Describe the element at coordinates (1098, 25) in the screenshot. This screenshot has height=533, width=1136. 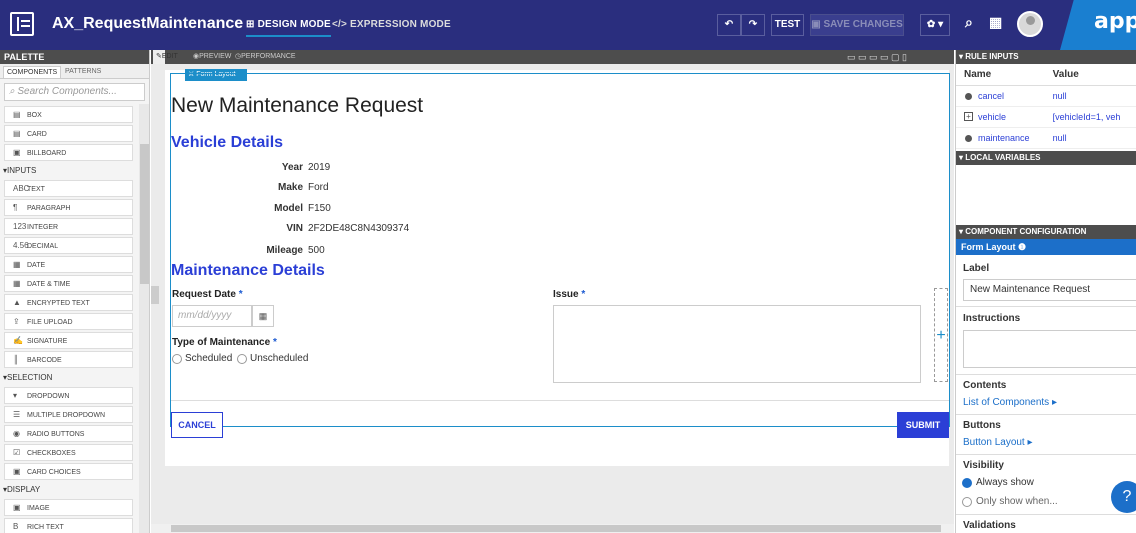
I see `brand-logo: appia` at that location.